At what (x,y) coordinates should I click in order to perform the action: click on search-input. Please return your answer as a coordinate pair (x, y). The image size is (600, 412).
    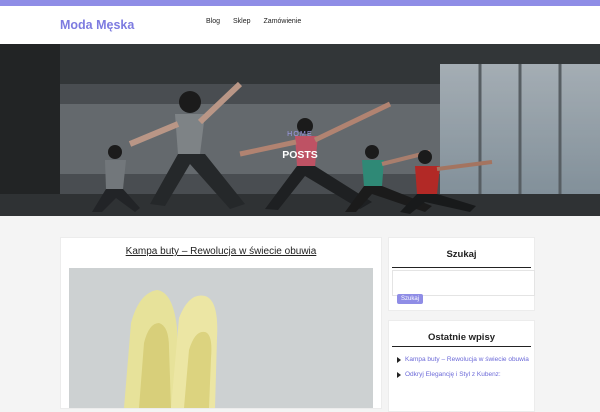
    Looking at the image, I should click on (463, 283).